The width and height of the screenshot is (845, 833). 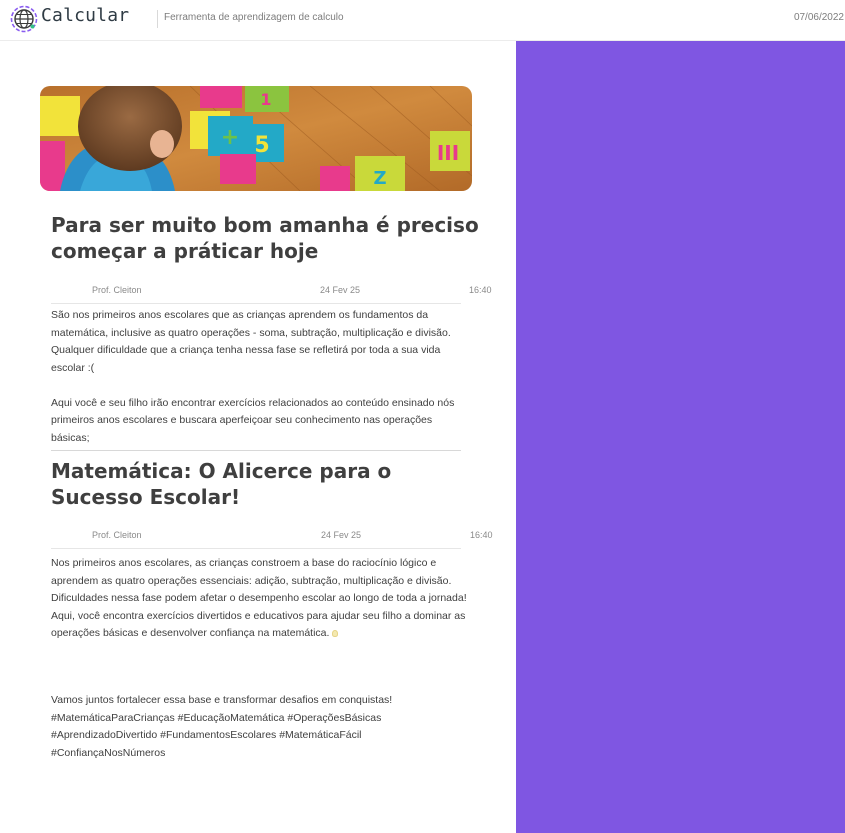 I want to click on light-bulb-icon, so click(x=335, y=633).